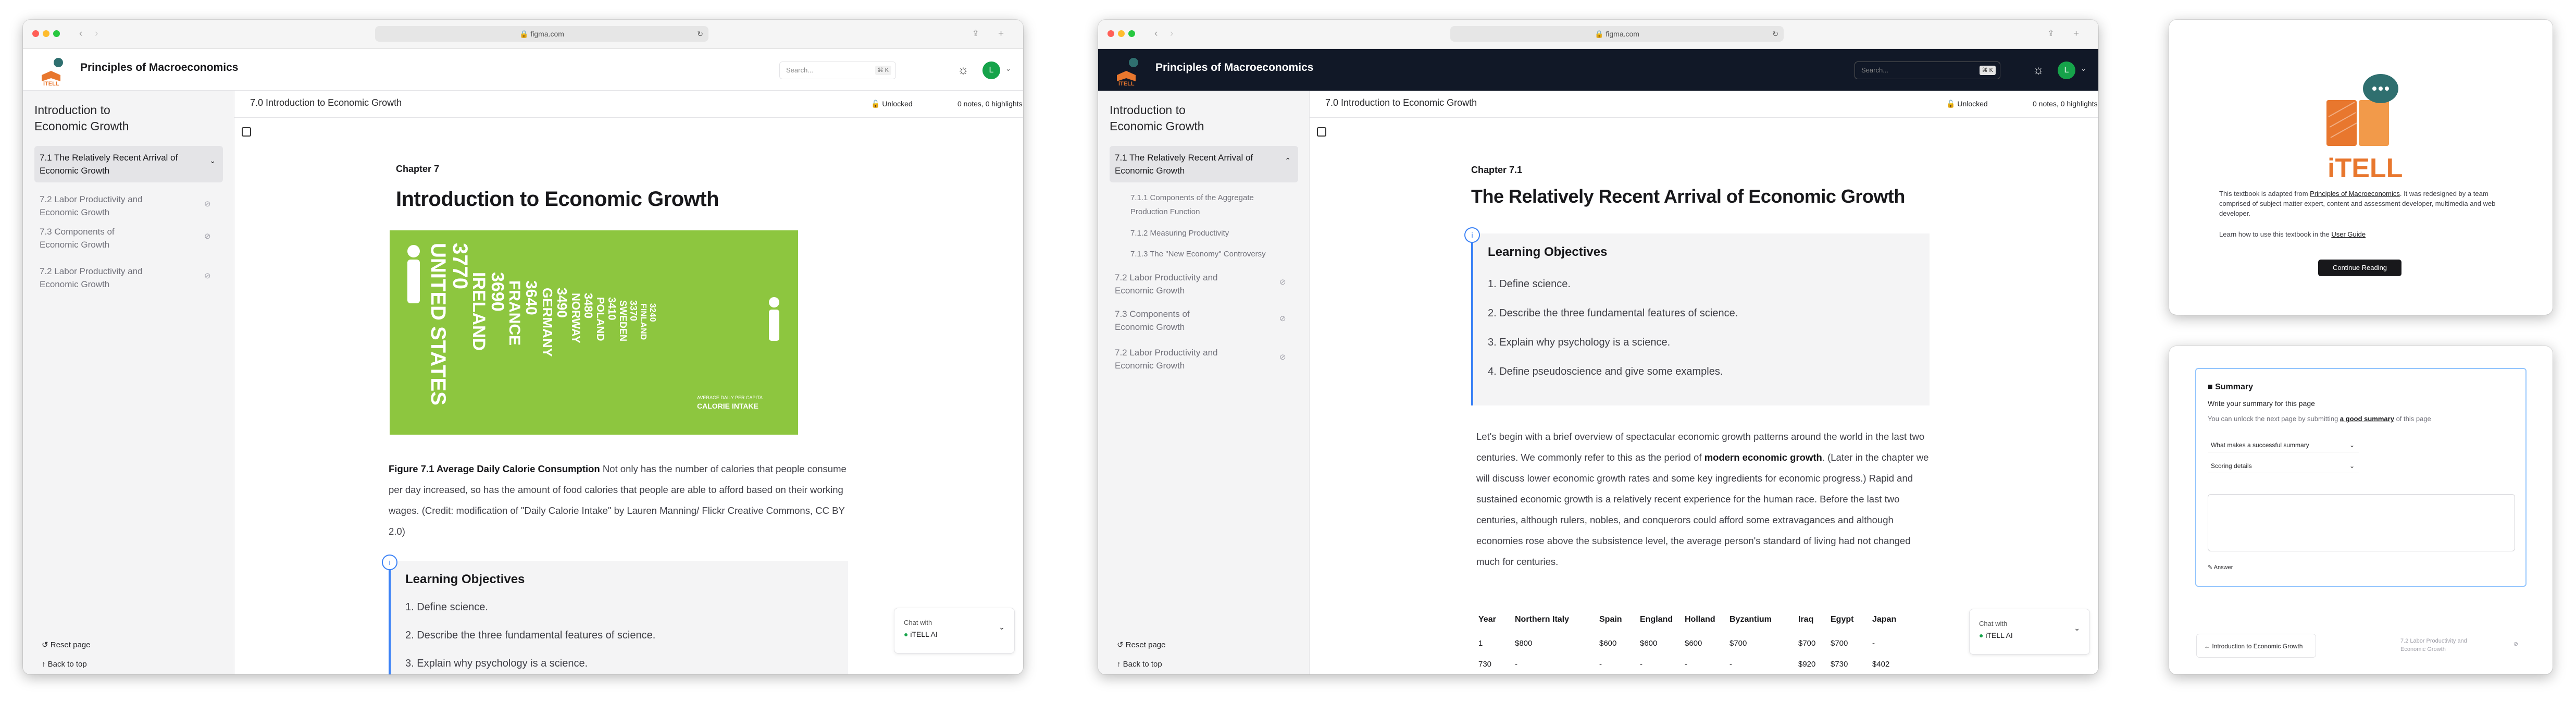 Image resolution: width=2576 pixels, height=714 pixels. I want to click on prev-page-button: ← Introduction to Economic Growth, so click(2256, 646).